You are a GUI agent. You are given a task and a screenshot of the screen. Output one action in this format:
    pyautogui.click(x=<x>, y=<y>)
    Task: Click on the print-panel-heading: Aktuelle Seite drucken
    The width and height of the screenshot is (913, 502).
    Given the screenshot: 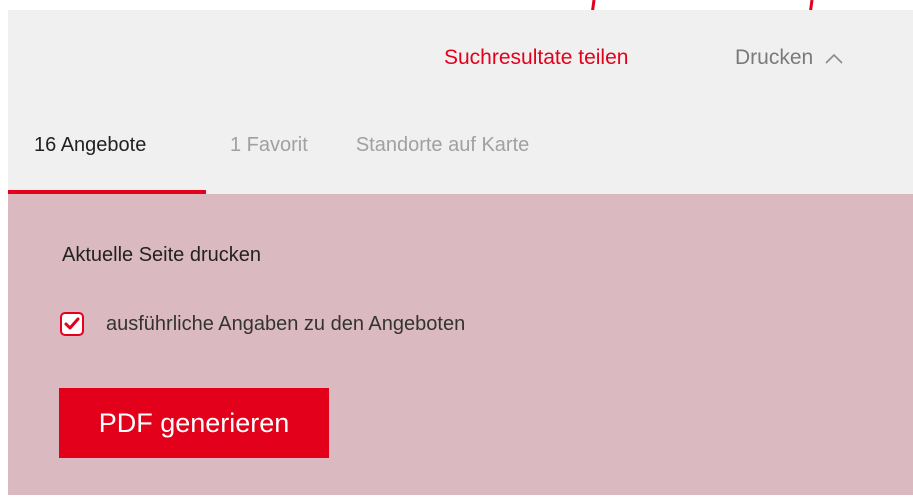 What is the action you would take?
    pyautogui.click(x=162, y=255)
    